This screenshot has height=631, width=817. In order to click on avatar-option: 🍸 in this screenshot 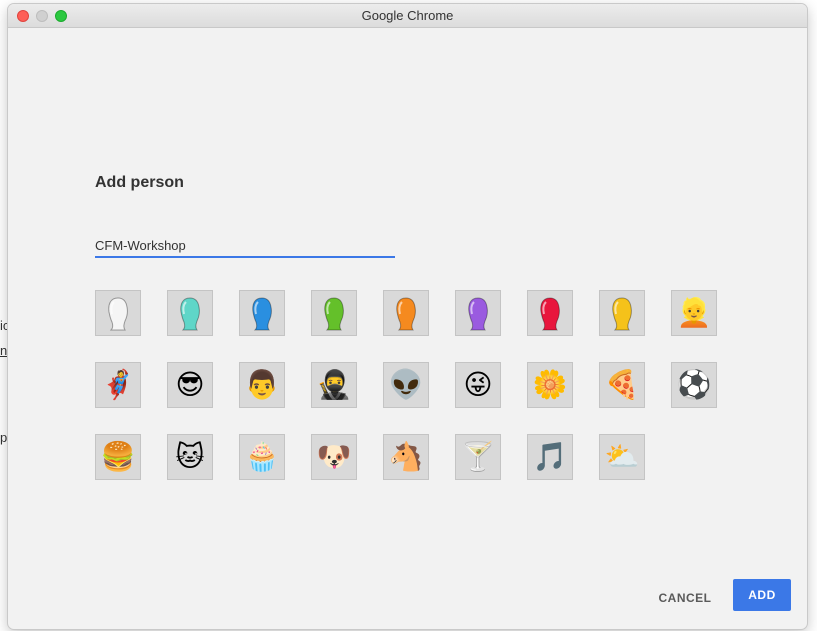, I will do `click(478, 457)`.